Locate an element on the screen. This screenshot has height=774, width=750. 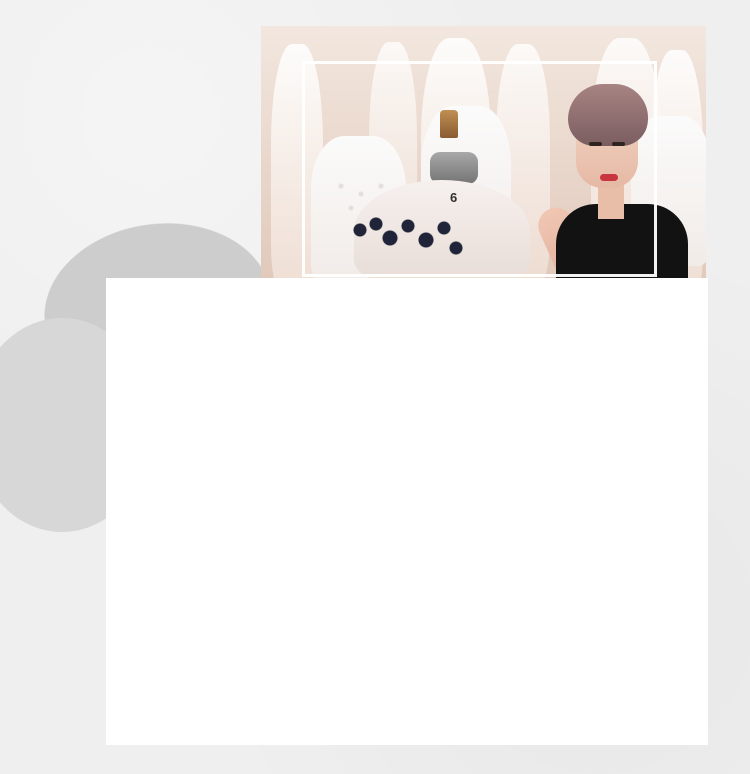
left-eye is located at coordinates (595, 144).